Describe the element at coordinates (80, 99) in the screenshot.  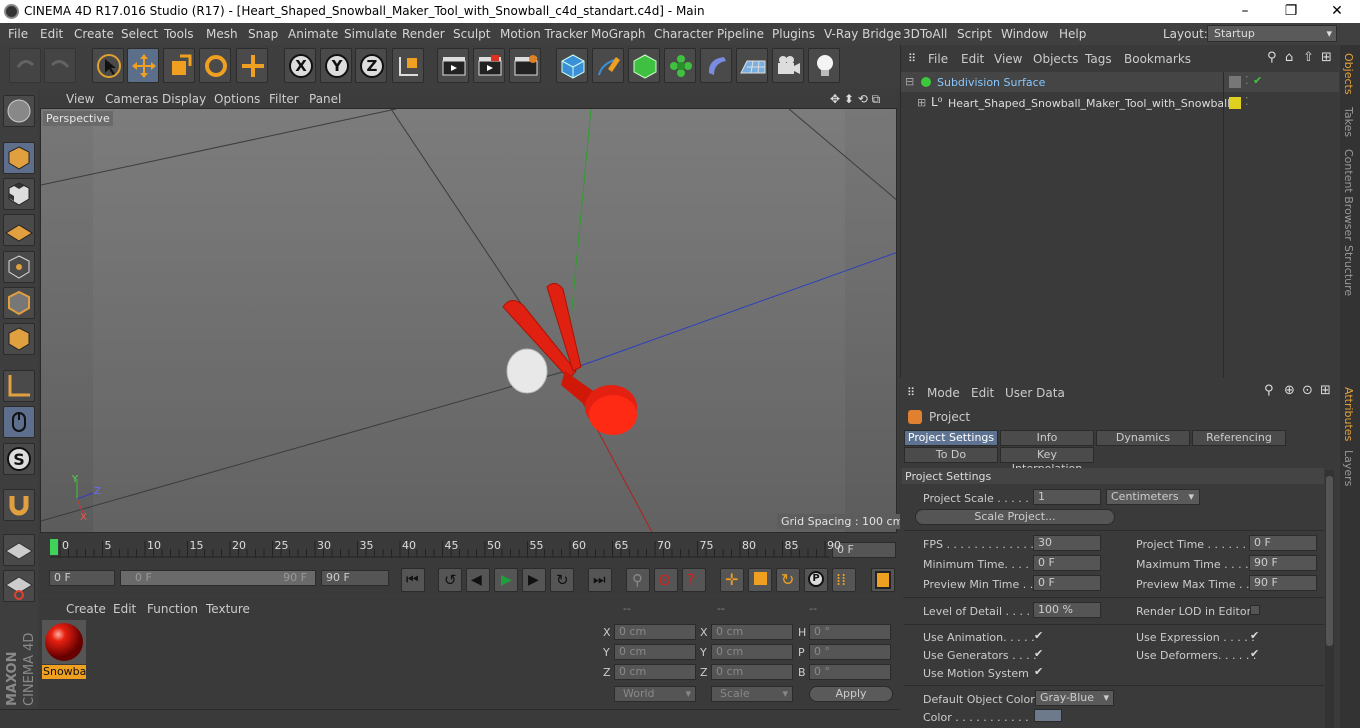
I see `viewport-menu-view: View` at that location.